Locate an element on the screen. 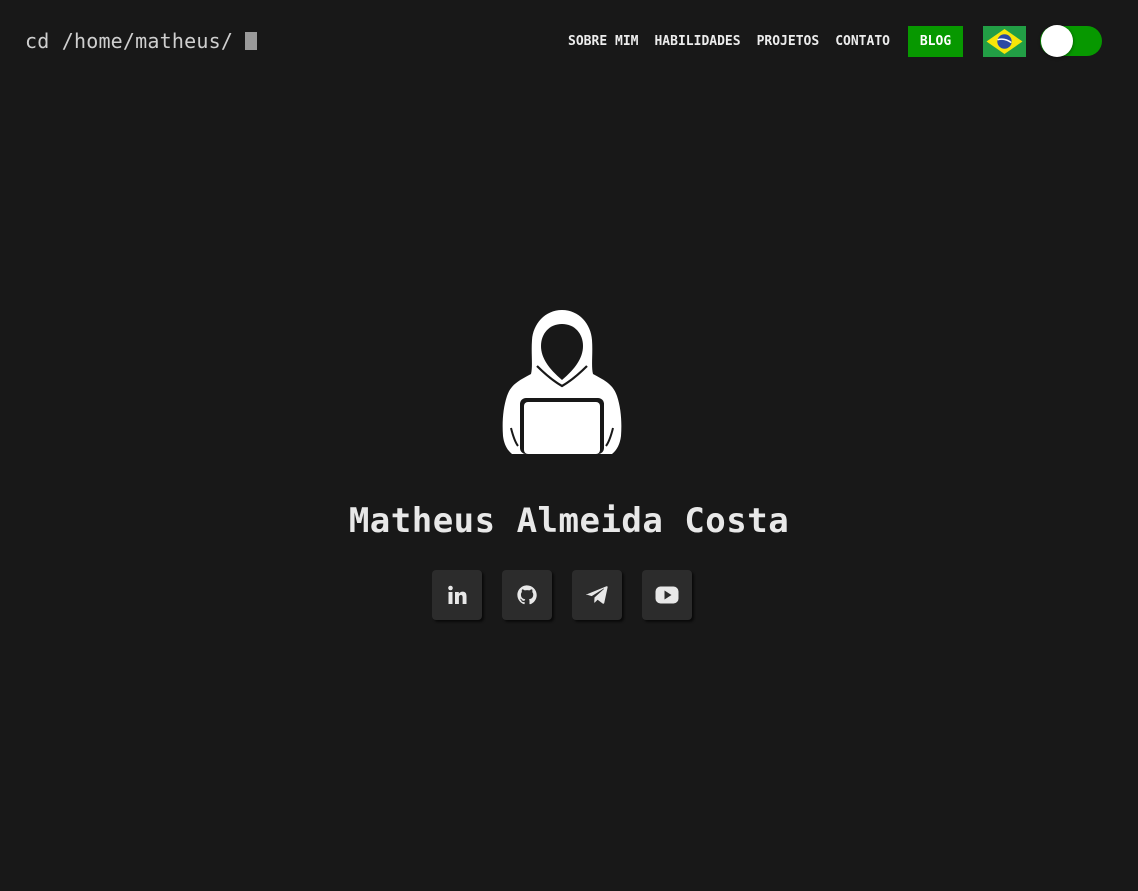  social-links is located at coordinates (572, 595).